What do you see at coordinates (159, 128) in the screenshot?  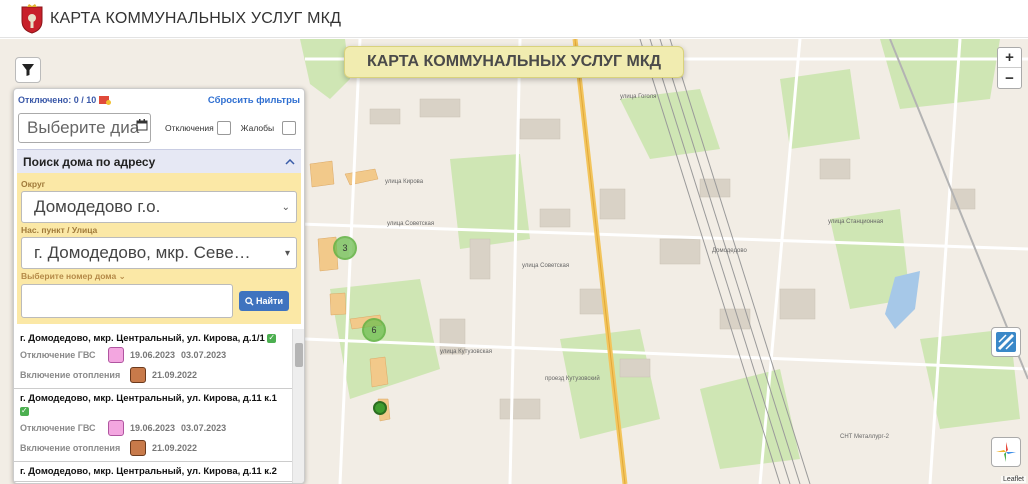 I see `filter-row: Выберите диа Отключения Жалобы` at bounding box center [159, 128].